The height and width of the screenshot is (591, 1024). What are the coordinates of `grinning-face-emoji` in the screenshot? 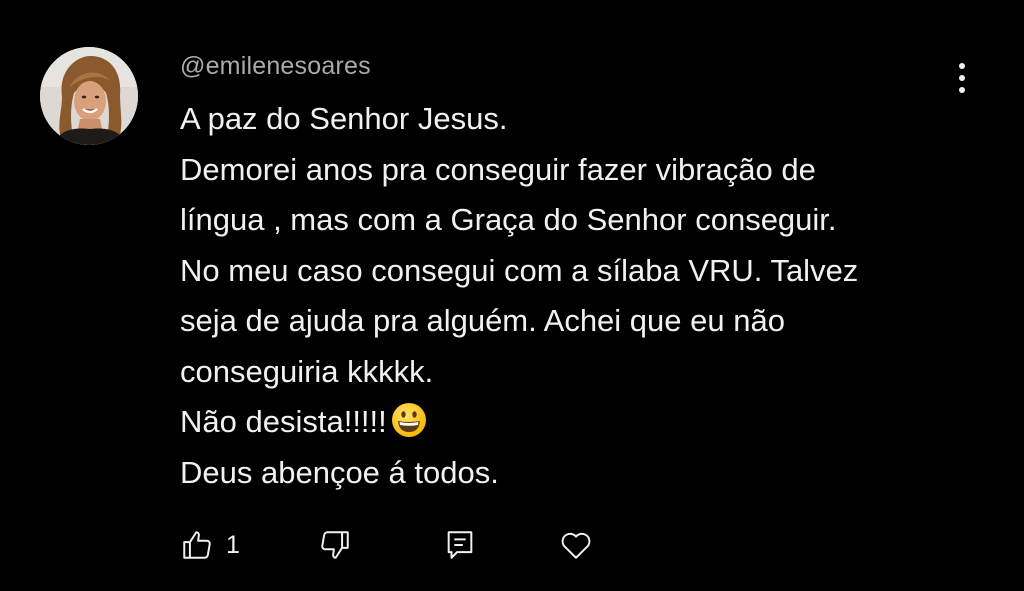 It's located at (408, 420).